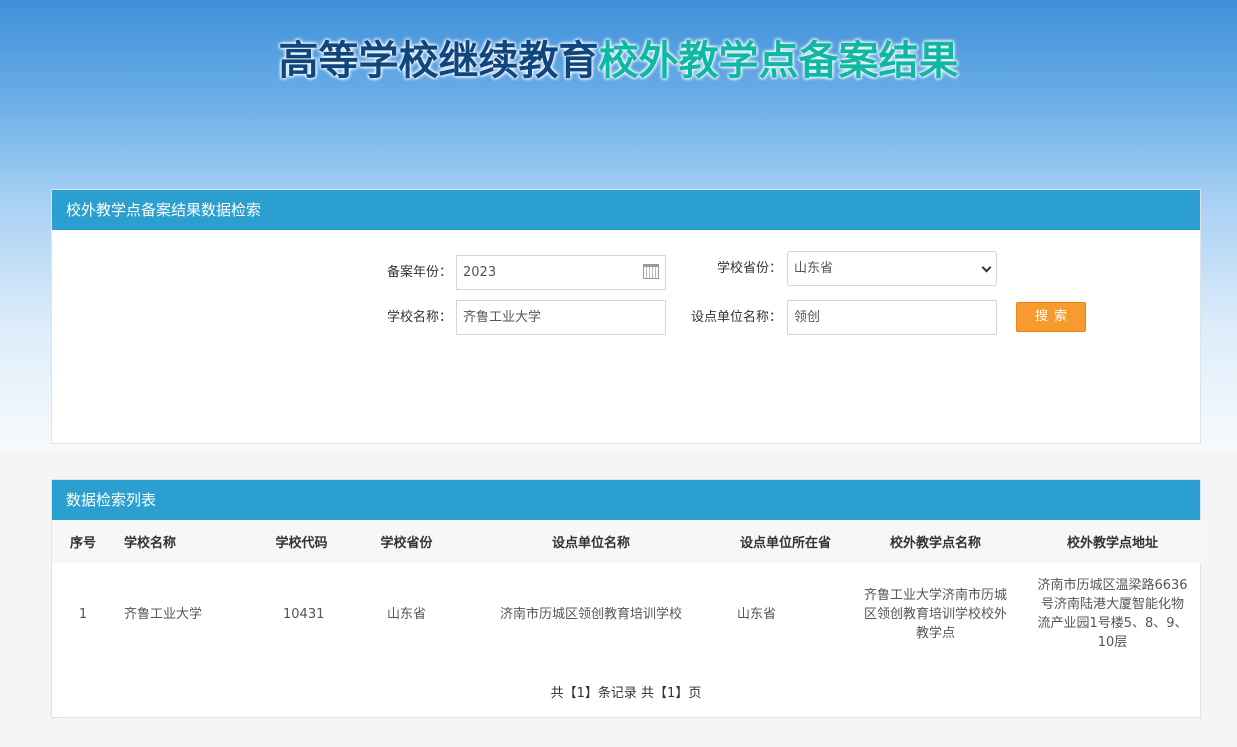 This screenshot has height=747, width=1237. Describe the element at coordinates (785, 541) in the screenshot. I see `header-unit-province: 设点单位所在省` at that location.